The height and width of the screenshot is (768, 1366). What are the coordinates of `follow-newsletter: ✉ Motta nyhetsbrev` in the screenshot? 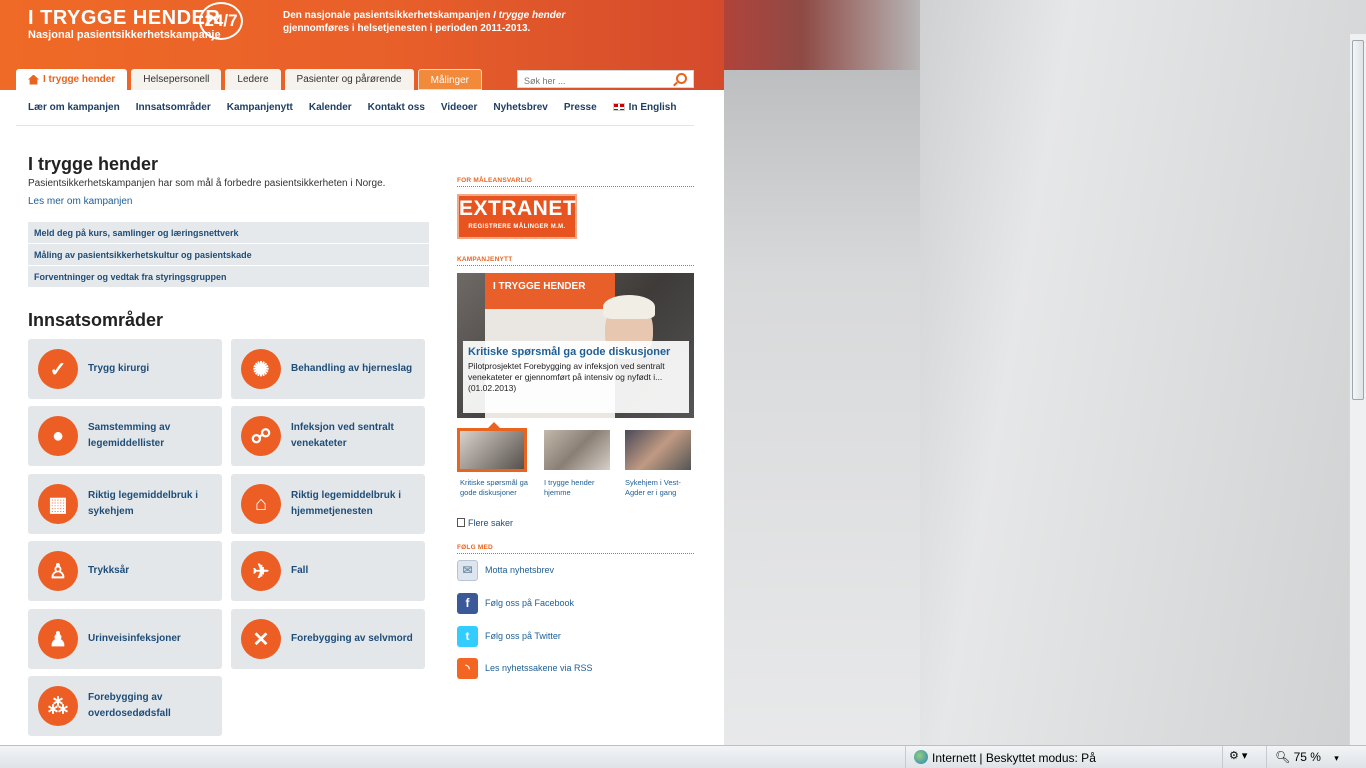 It's located at (505, 570).